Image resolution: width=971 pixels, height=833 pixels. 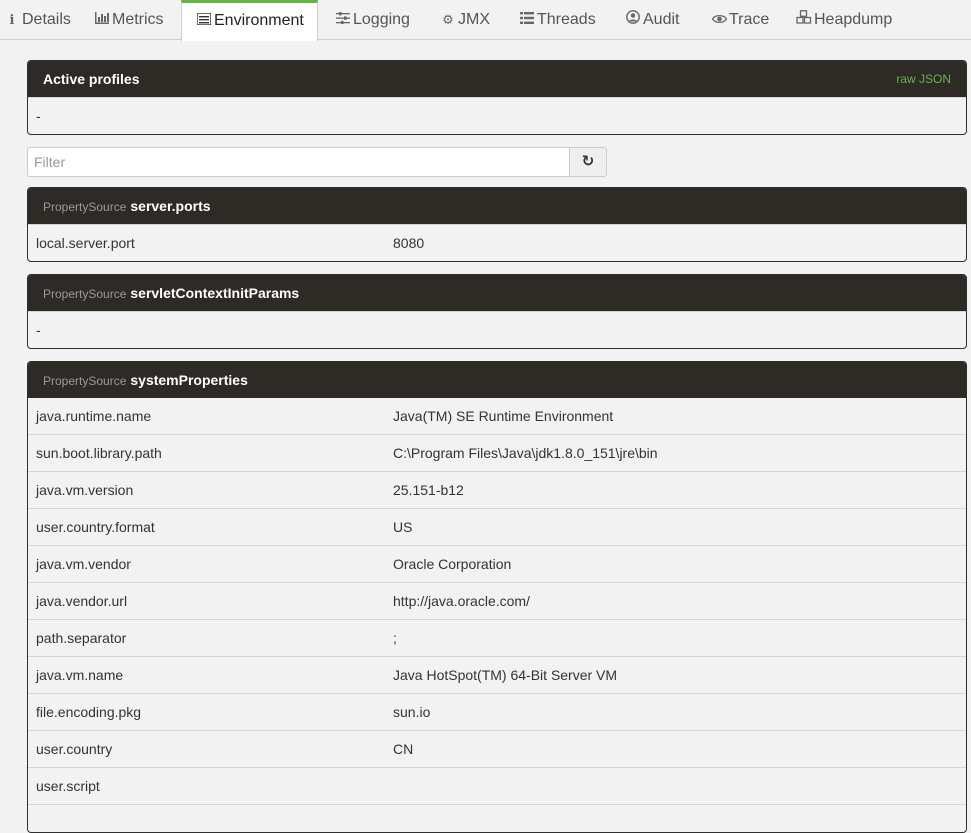 What do you see at coordinates (497, 785) in the screenshot?
I see `table-row: user.script` at bounding box center [497, 785].